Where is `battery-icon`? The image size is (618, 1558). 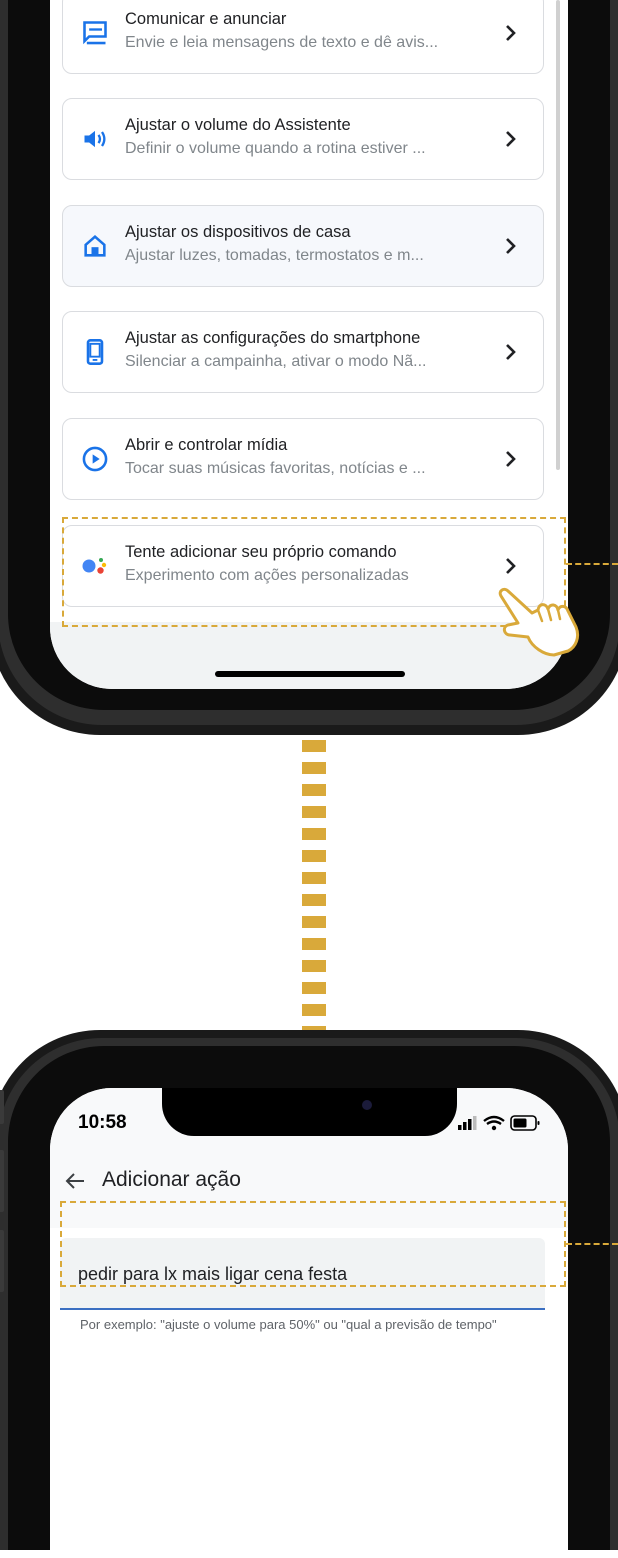
battery-icon is located at coordinates (525, 1123).